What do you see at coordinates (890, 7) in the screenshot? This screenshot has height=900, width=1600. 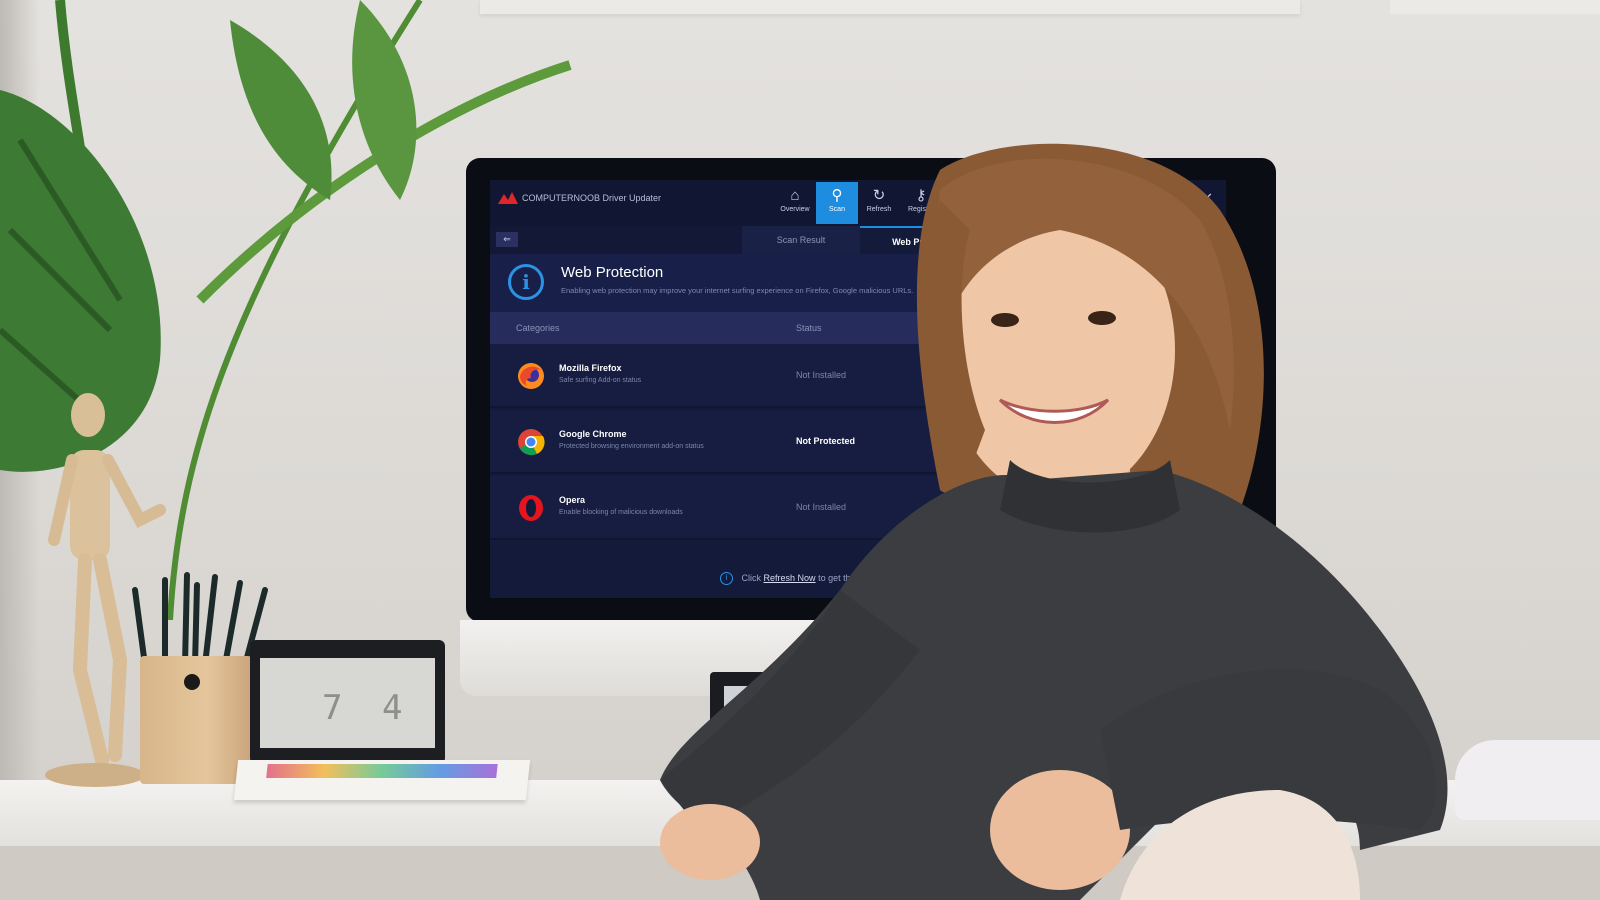 I see `wall-shelf` at bounding box center [890, 7].